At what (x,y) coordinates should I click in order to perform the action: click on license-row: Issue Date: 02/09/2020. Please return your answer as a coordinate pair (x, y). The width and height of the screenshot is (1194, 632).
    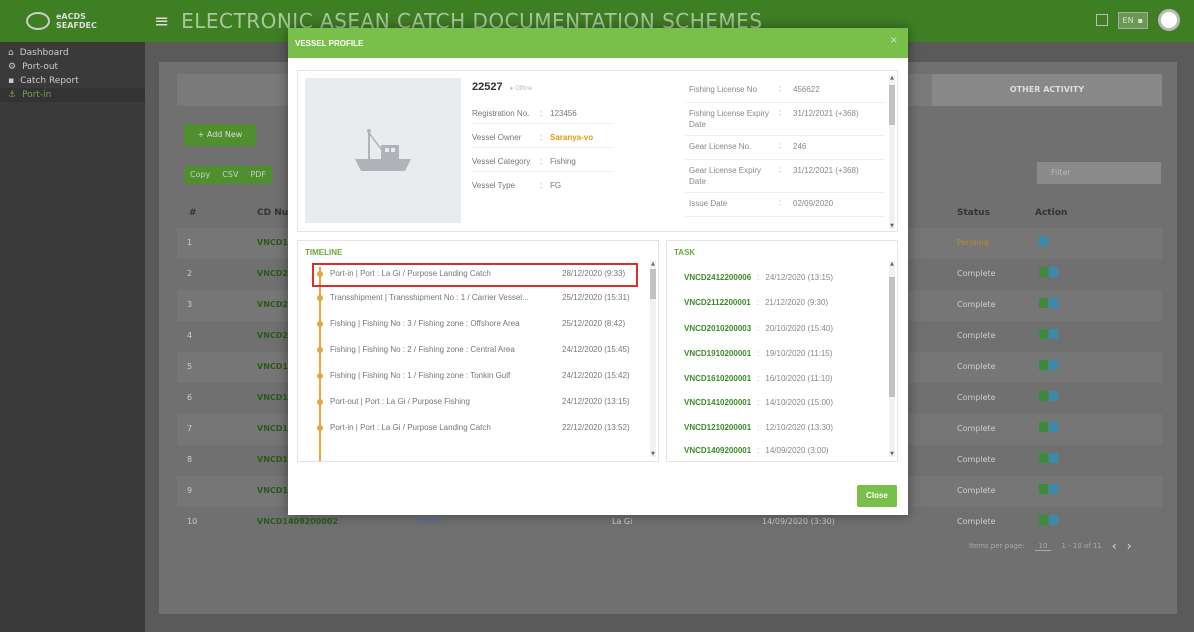
    Looking at the image, I should click on (785, 205).